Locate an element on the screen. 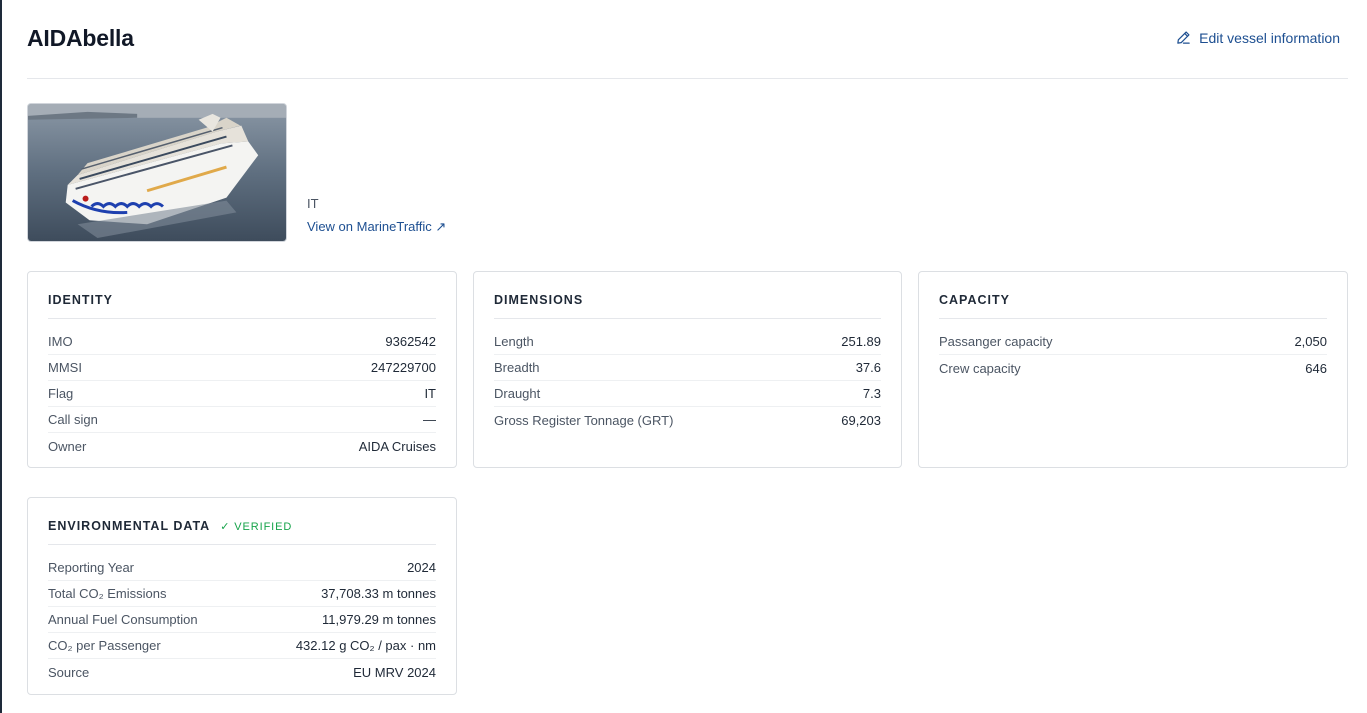  row-value: AIDA Cruises is located at coordinates (397, 446).